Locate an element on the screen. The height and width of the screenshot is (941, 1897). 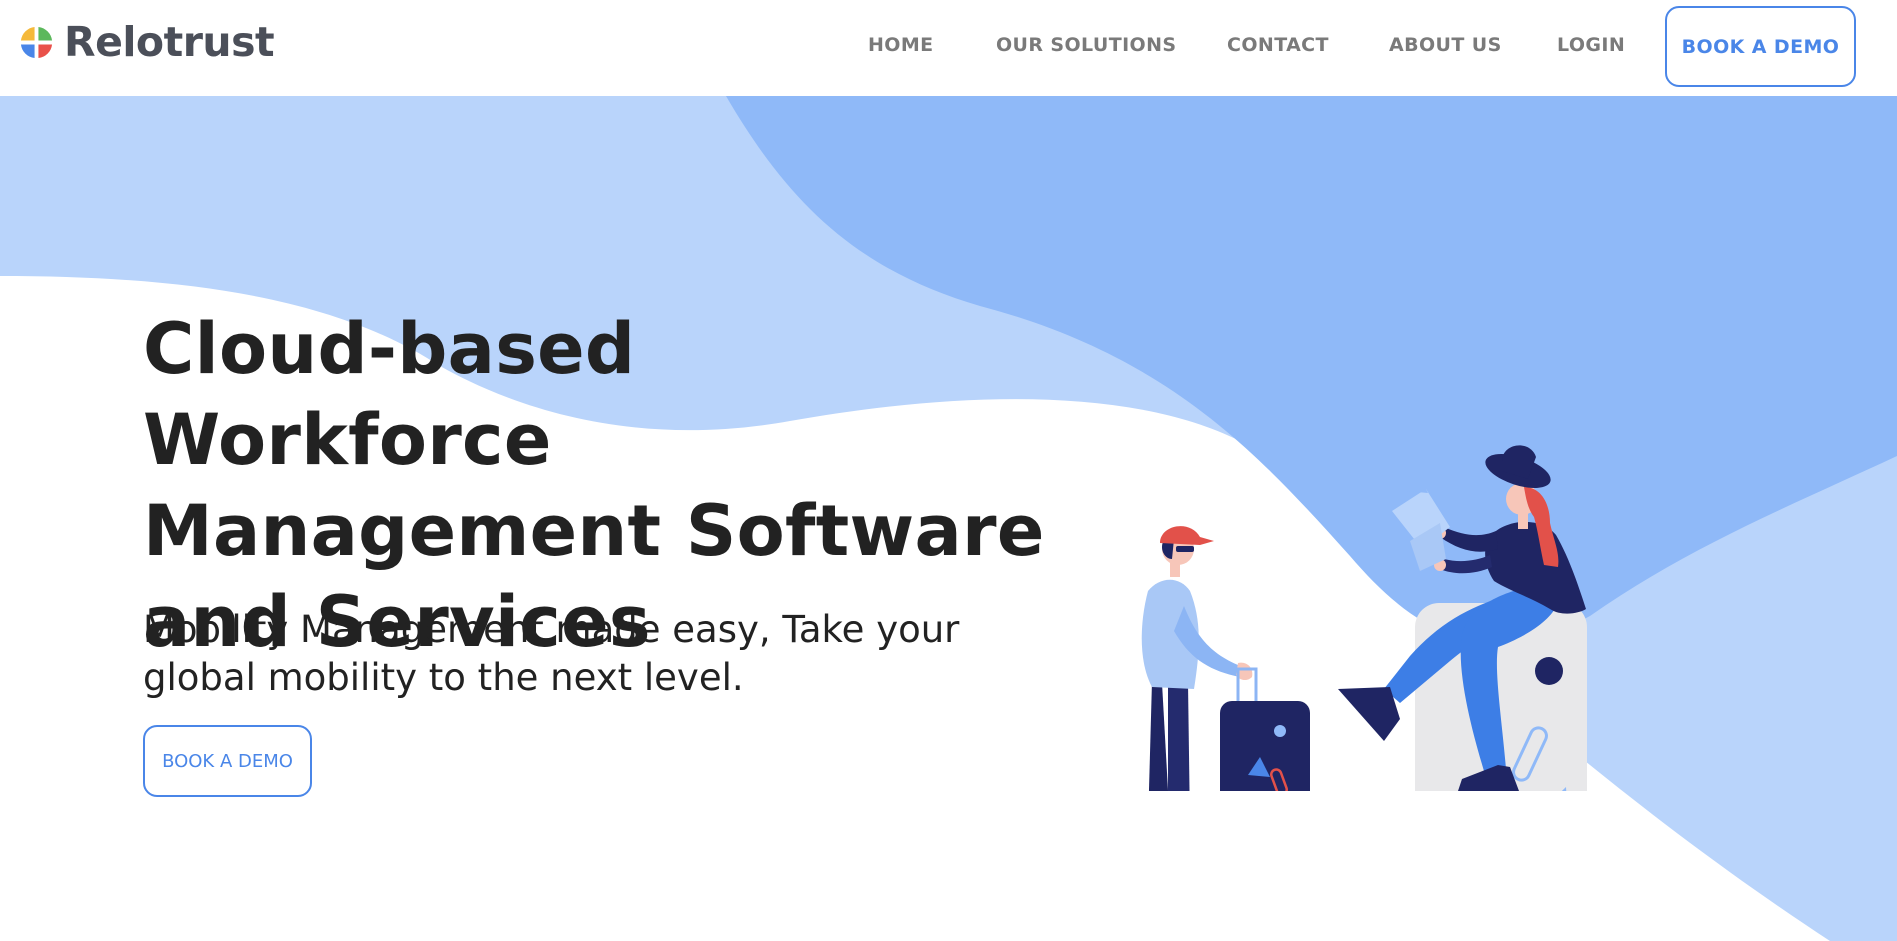
nav-home: HOME is located at coordinates (901, 45).